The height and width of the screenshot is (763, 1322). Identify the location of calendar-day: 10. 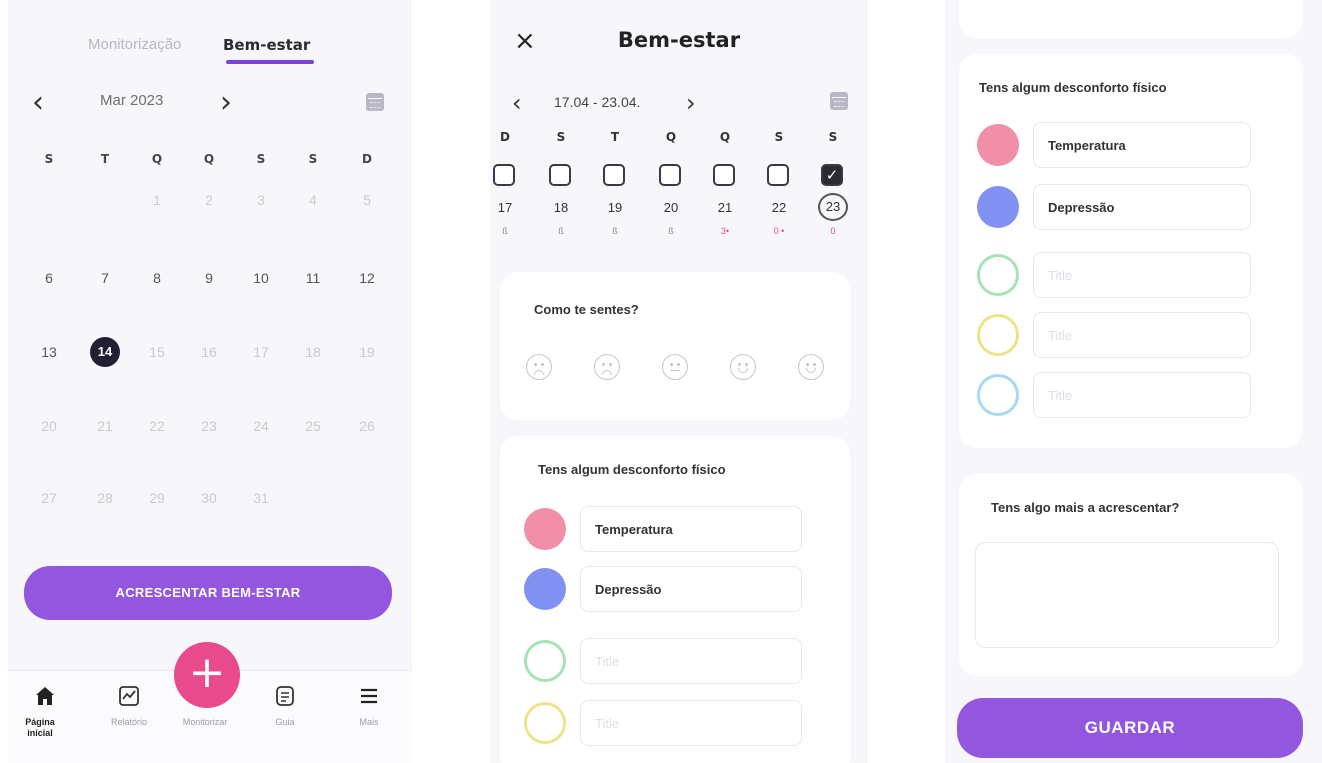
(261, 278).